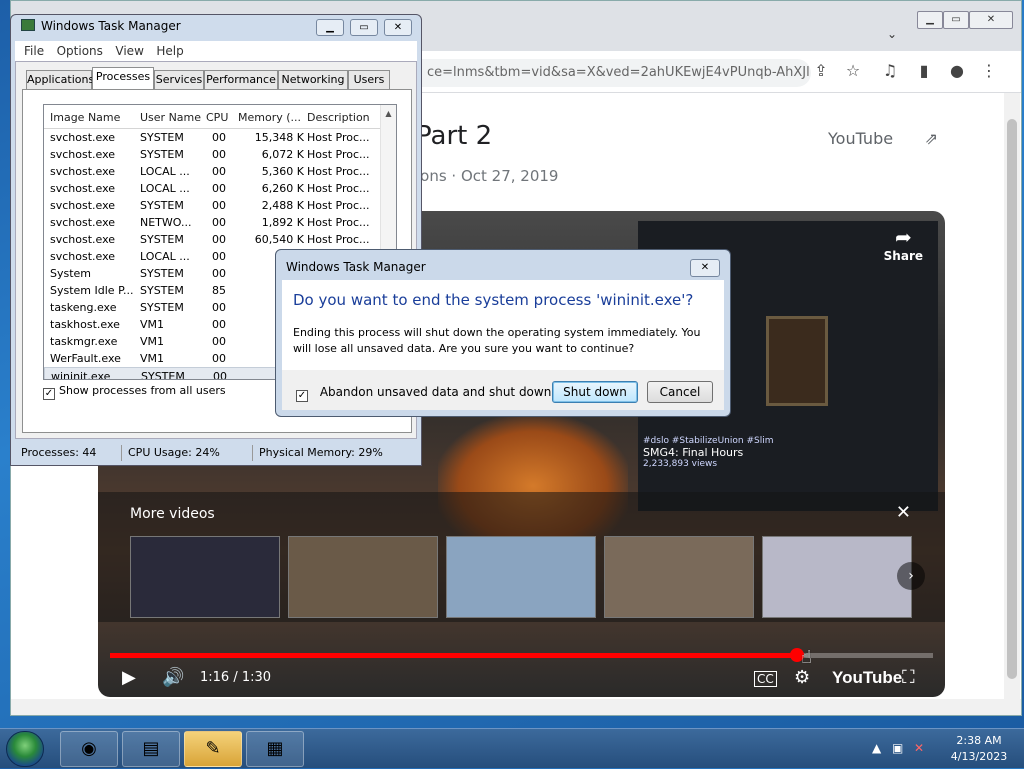  What do you see at coordinates (275, 749) in the screenshot?
I see `task-manager-taskbar-icon: ▦` at bounding box center [275, 749].